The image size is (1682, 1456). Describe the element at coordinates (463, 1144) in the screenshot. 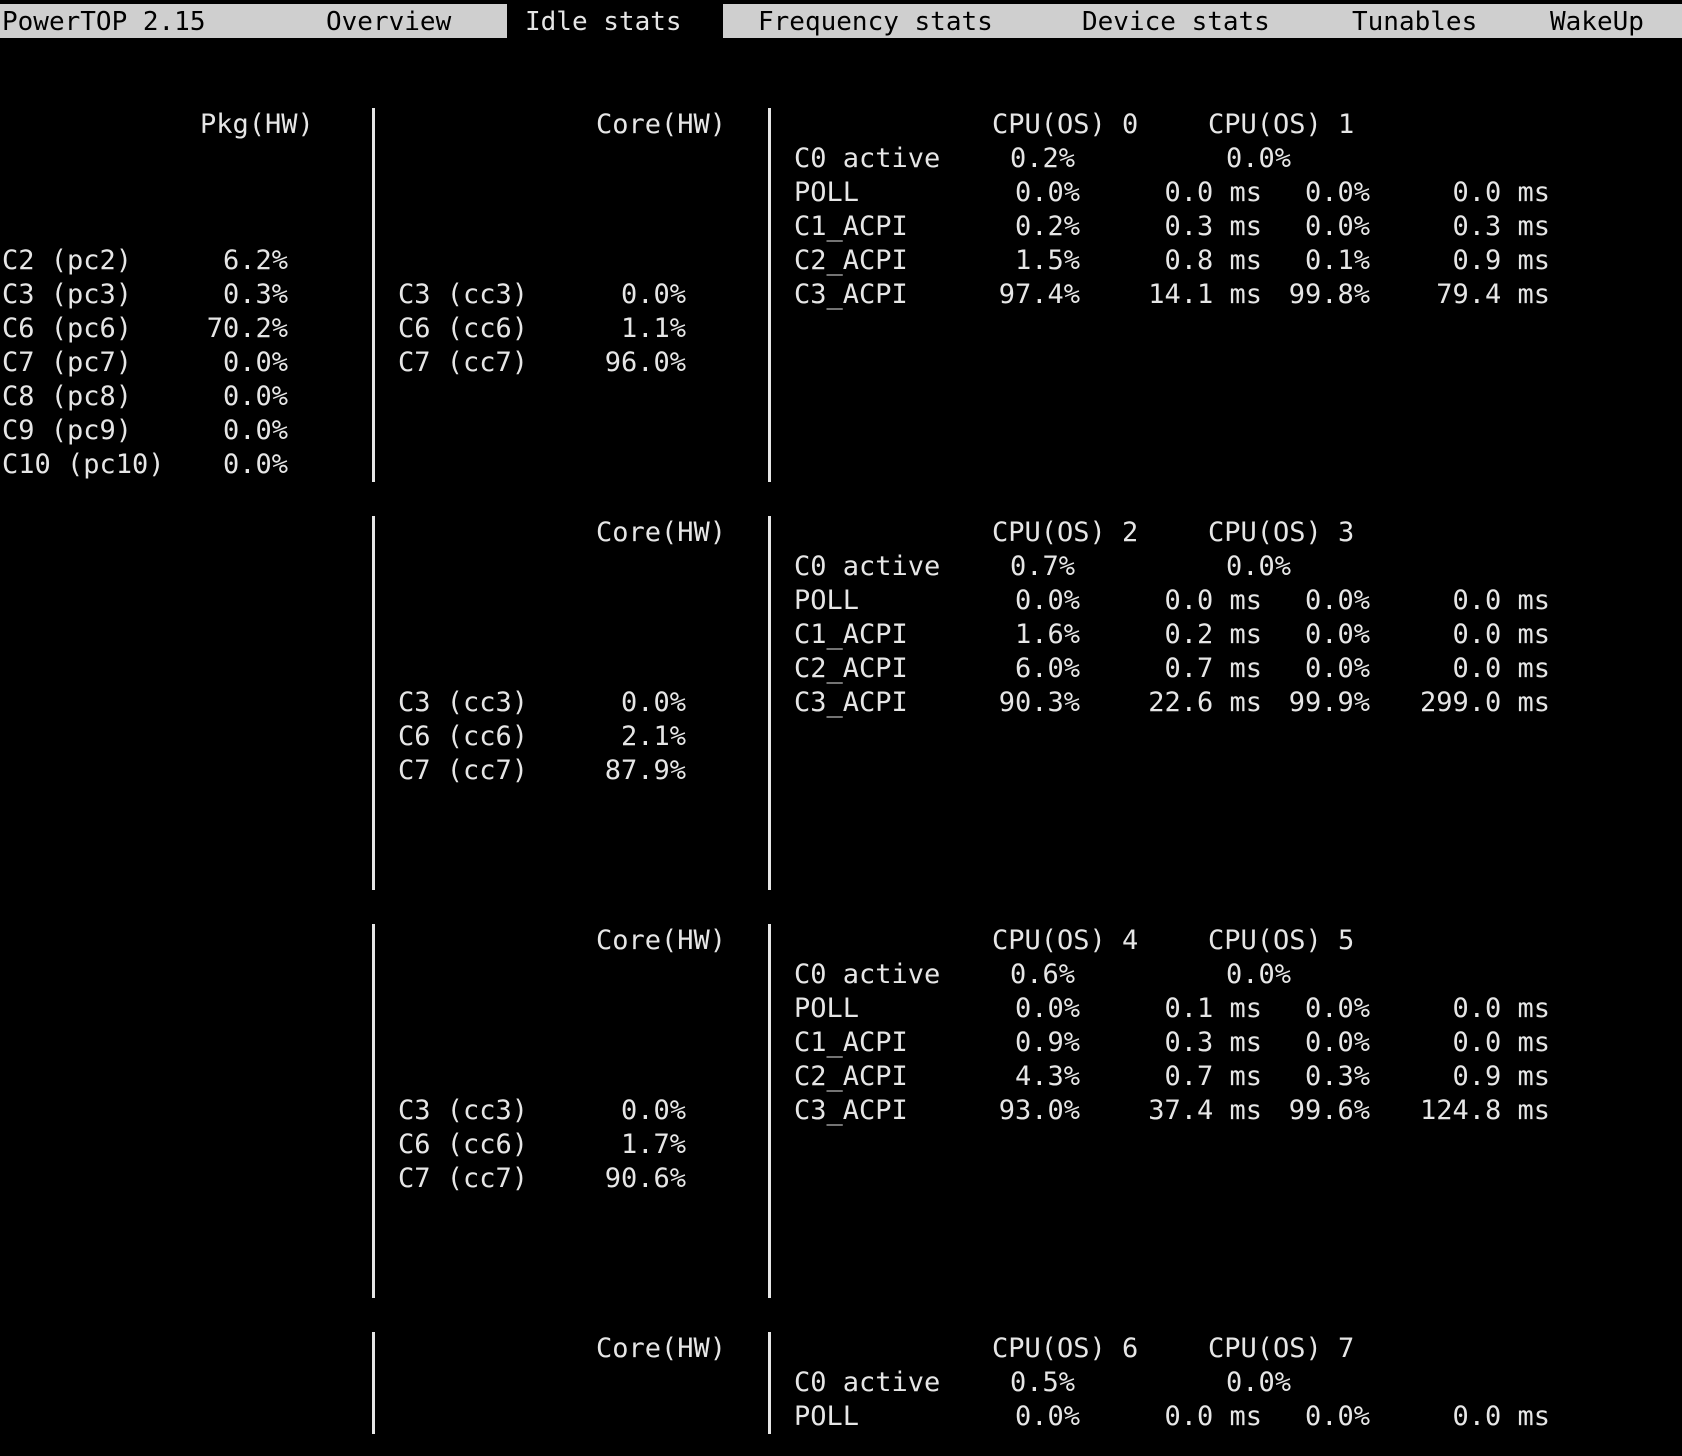

I see `core-state-name: C6 (cc6)` at that location.